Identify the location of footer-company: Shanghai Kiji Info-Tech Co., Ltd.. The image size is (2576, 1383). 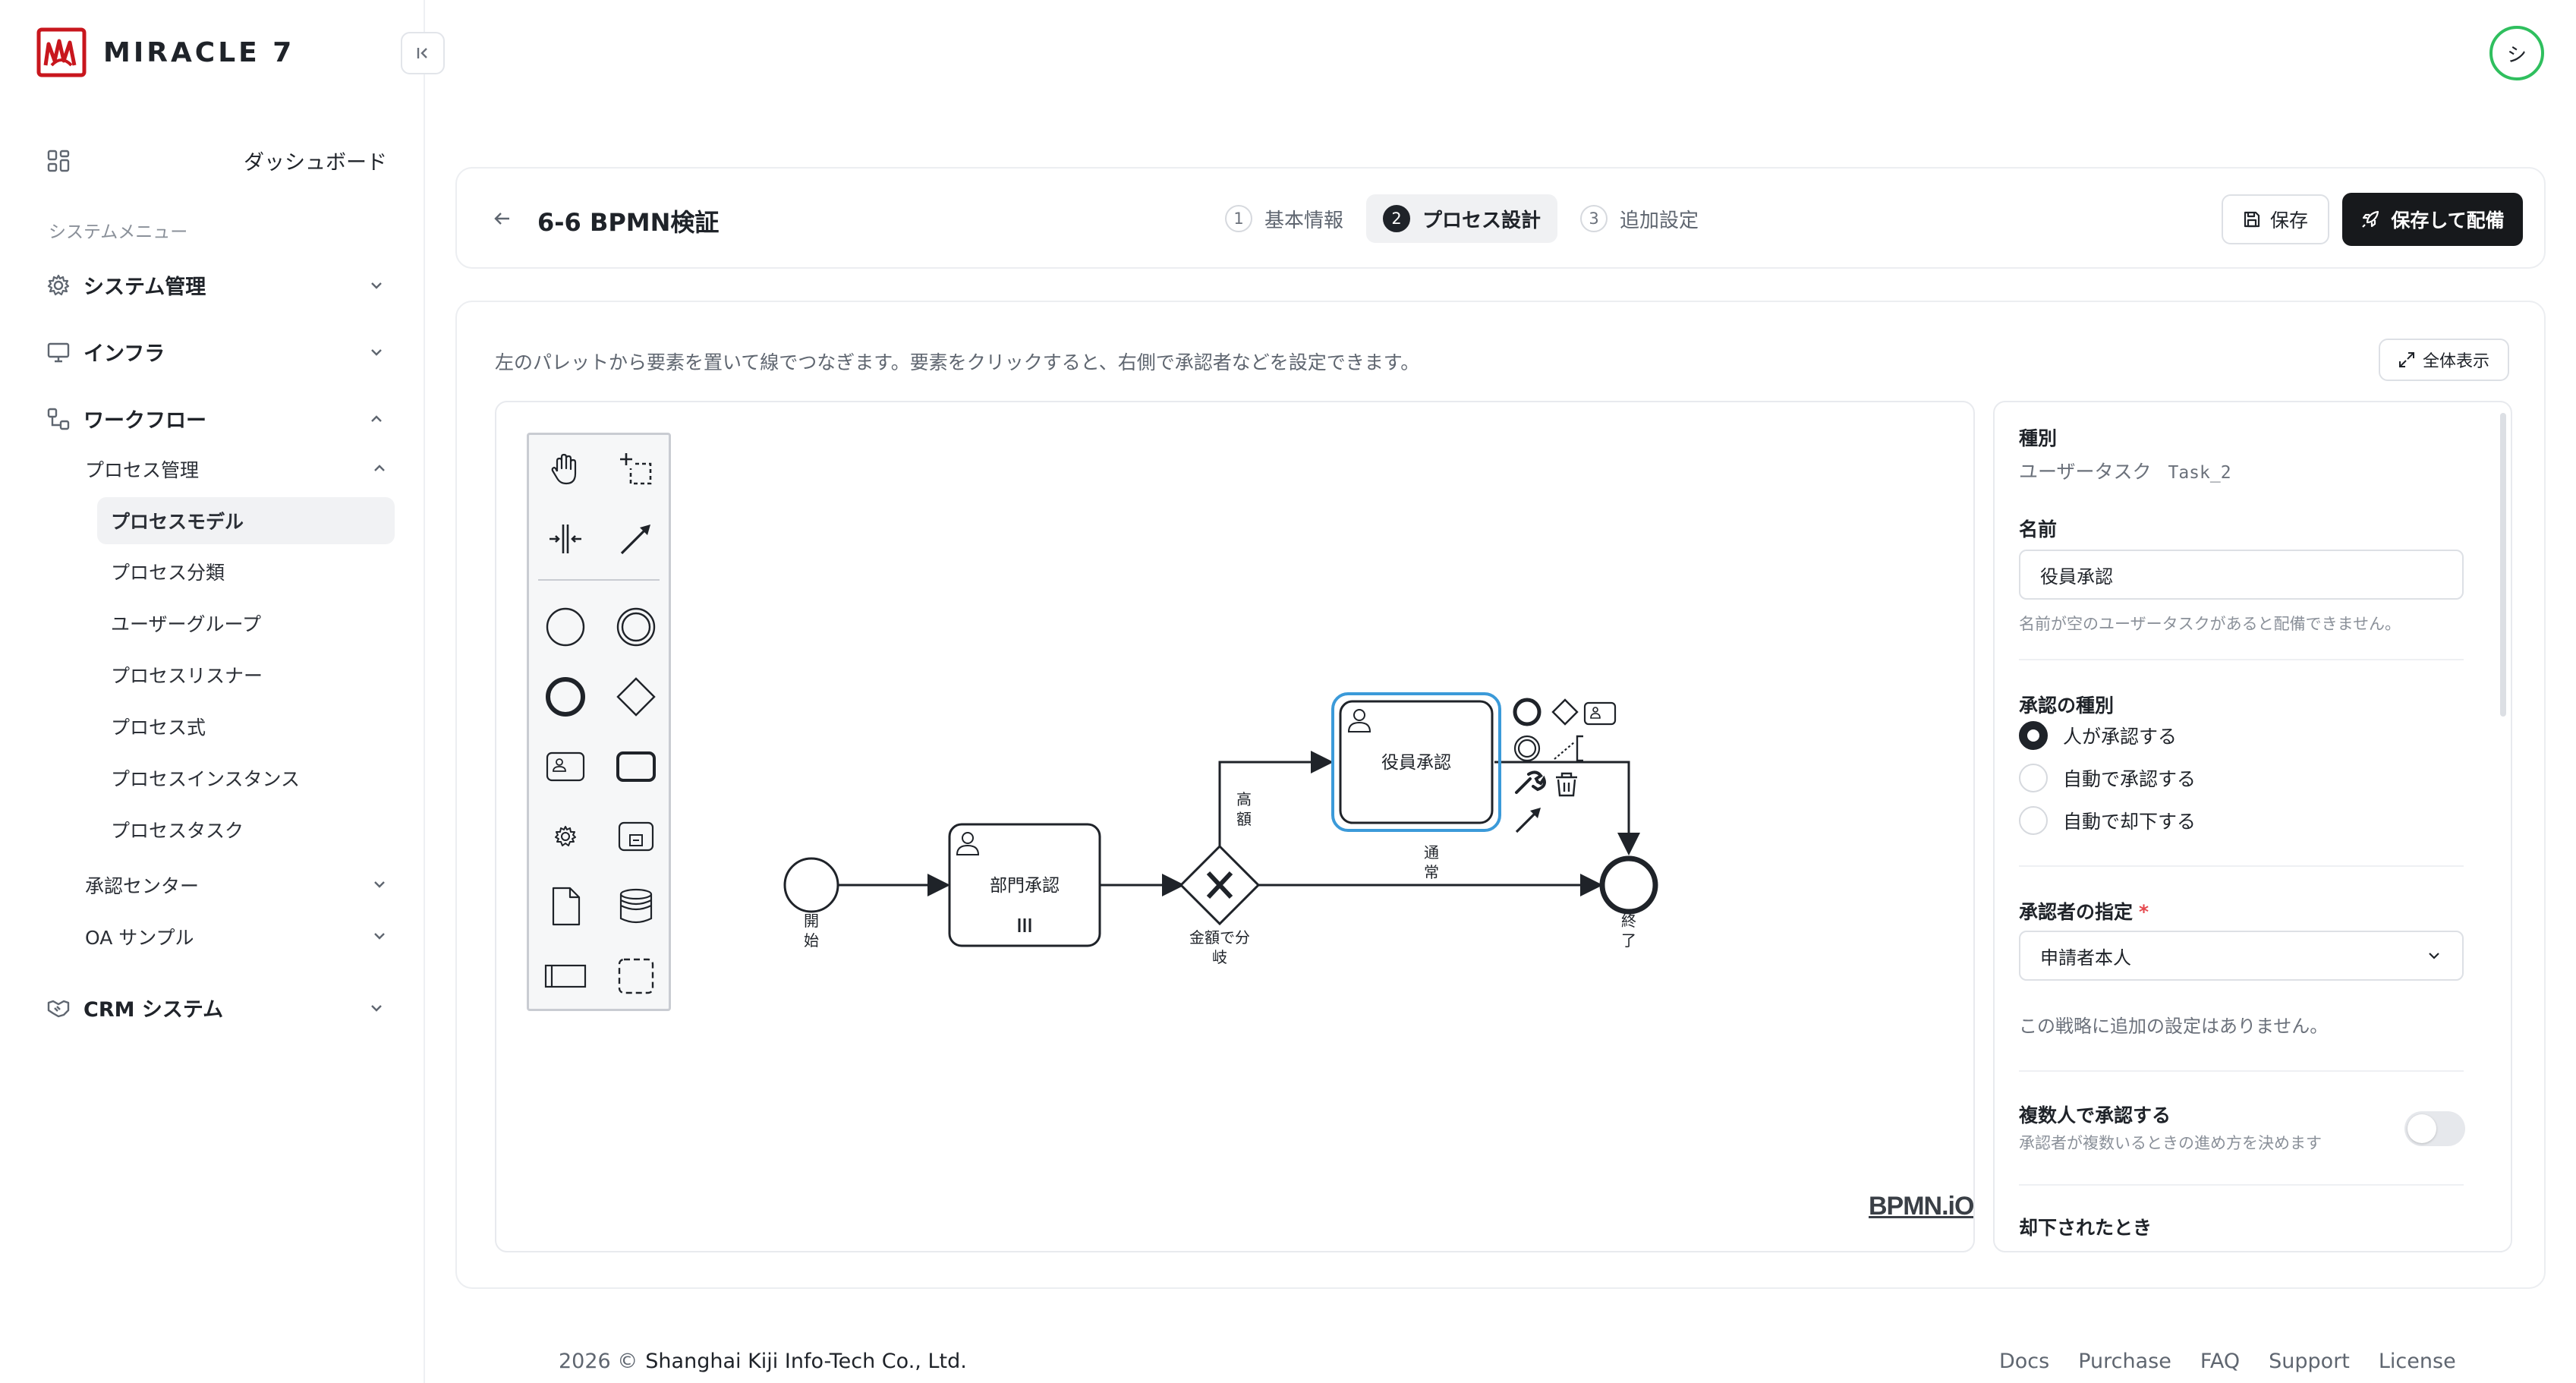
(806, 1361).